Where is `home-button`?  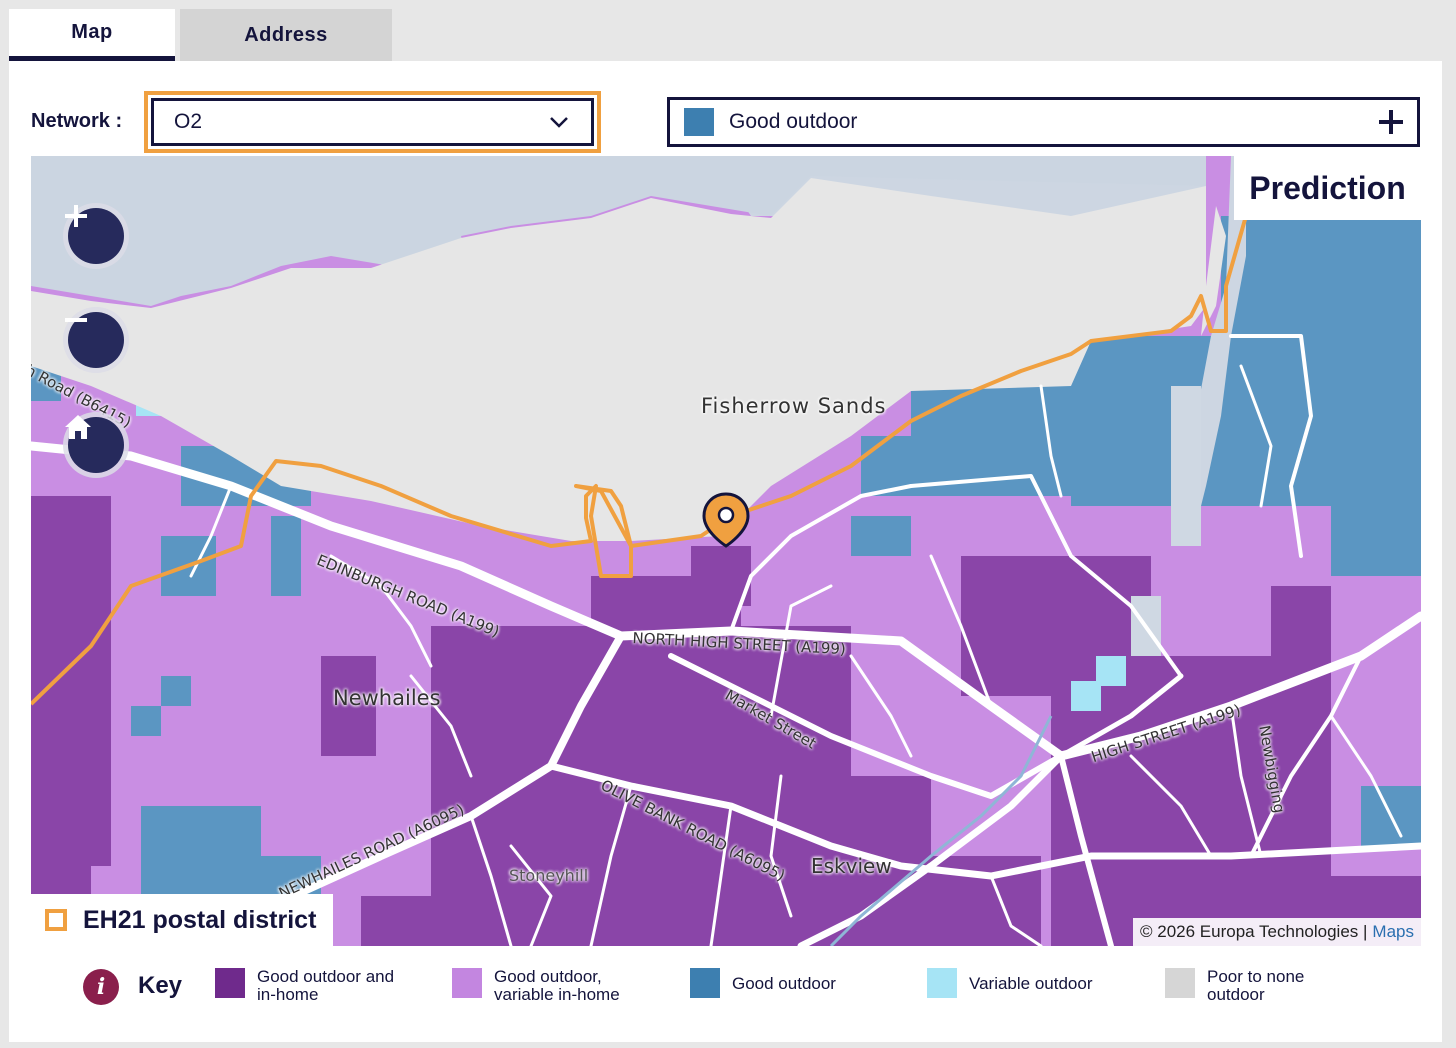
home-button is located at coordinates (96, 445).